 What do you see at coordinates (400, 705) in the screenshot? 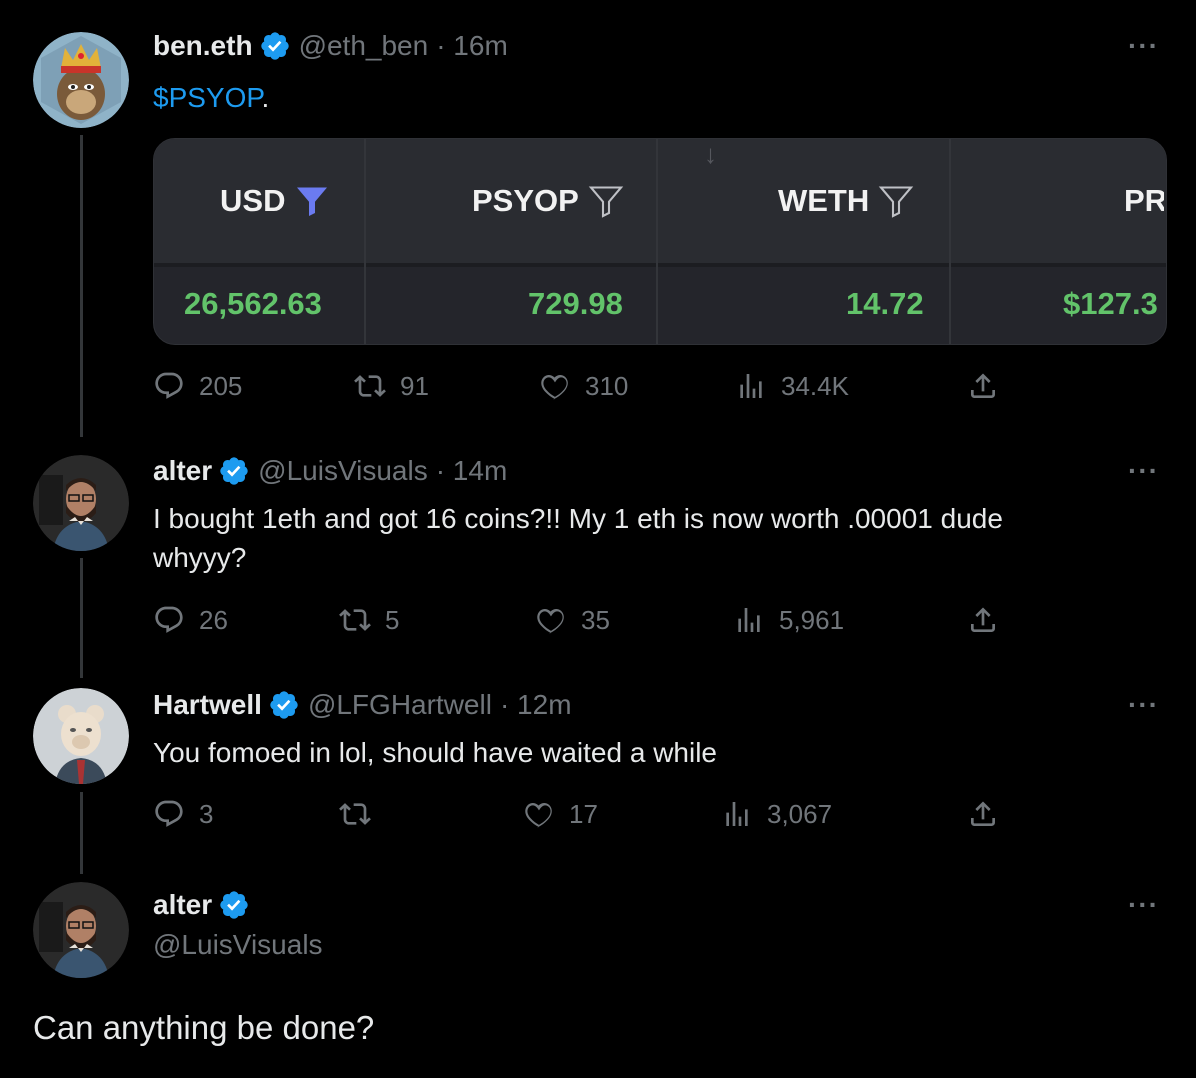
I see `user-handle: @LFGHartwell` at bounding box center [400, 705].